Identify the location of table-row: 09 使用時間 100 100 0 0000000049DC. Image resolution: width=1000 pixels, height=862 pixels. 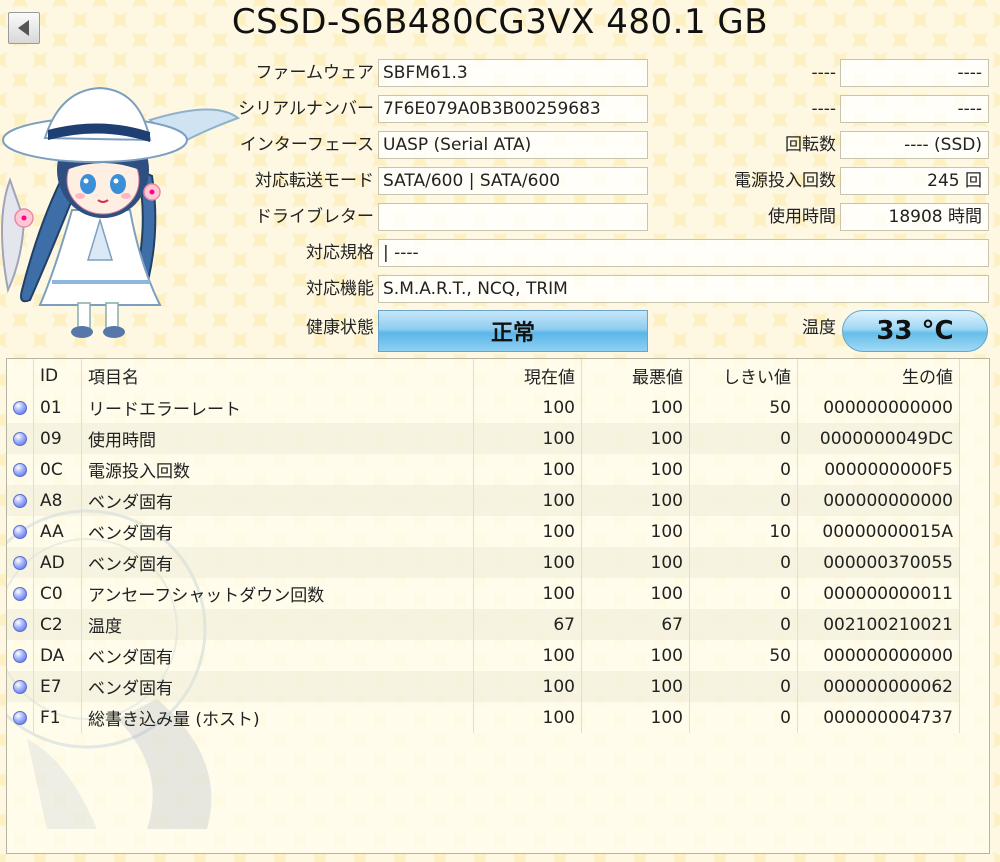
(483, 438).